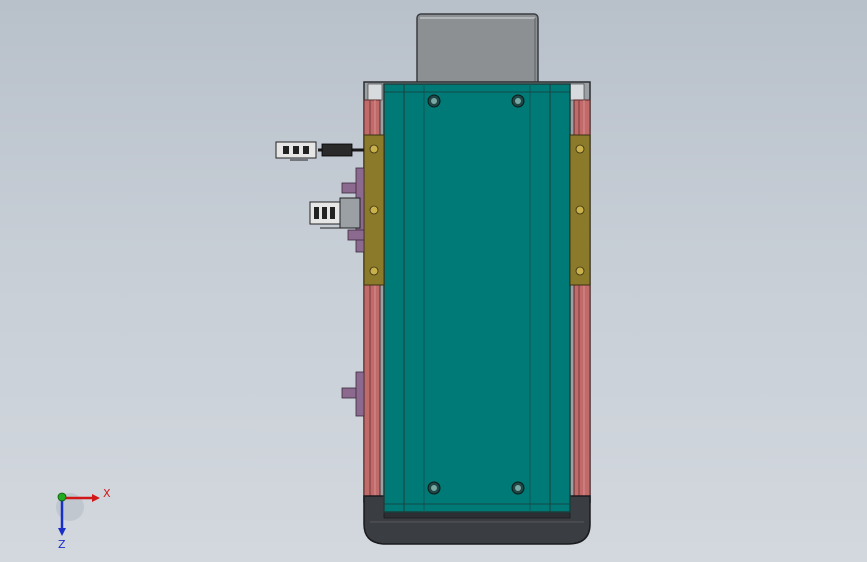 The height and width of the screenshot is (562, 867). What do you see at coordinates (518, 488) in the screenshot?
I see `carriage-screw-bottom-right` at bounding box center [518, 488].